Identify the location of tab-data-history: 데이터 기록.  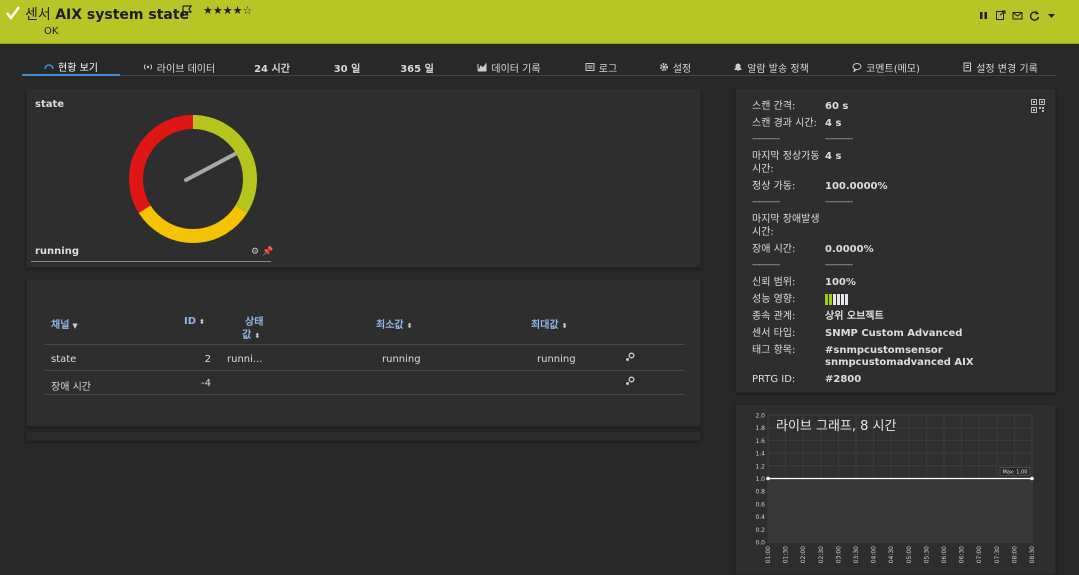
(509, 67).